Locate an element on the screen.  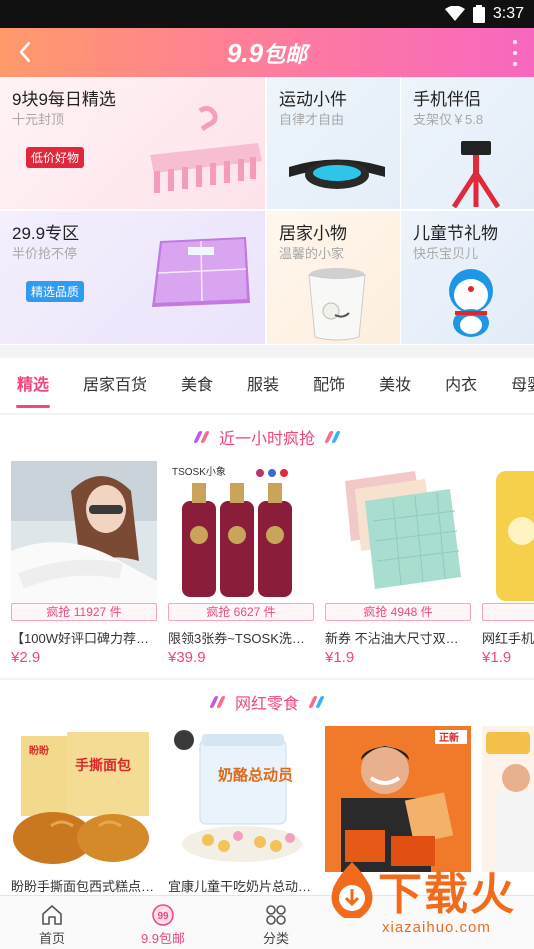
grid-card-subtitle: 自律才自由 is located at coordinates (312, 119).